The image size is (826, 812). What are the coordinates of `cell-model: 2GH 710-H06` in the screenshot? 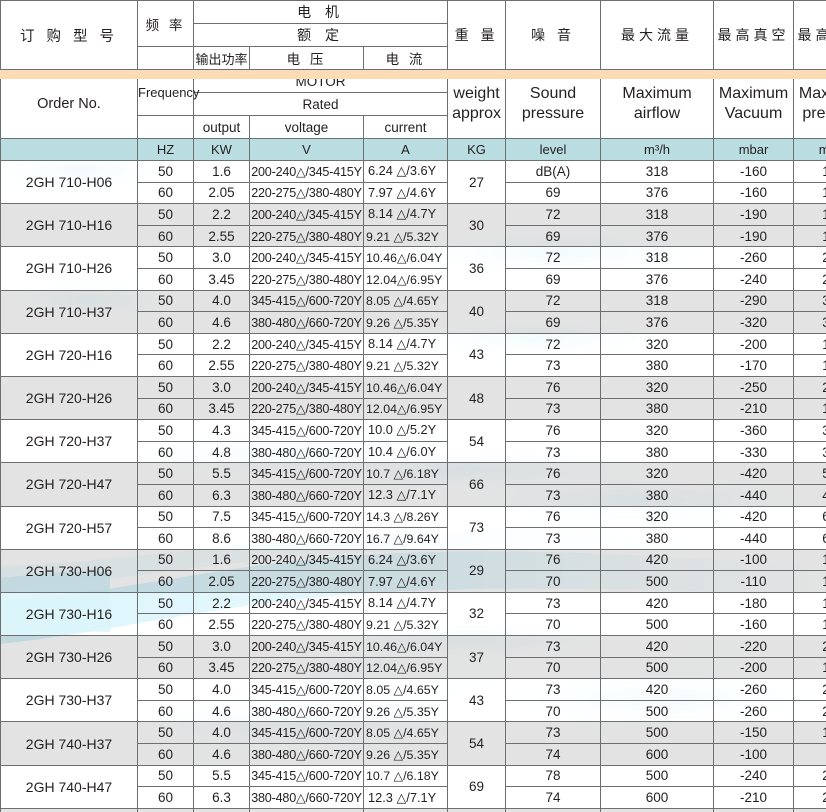 It's located at (69, 182).